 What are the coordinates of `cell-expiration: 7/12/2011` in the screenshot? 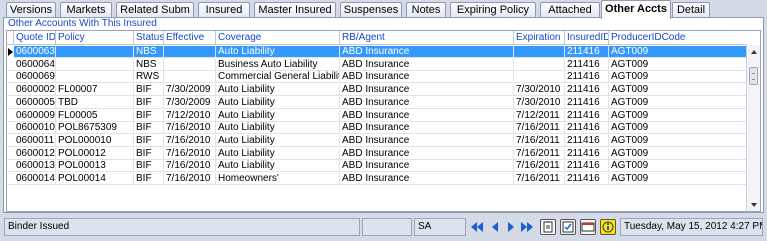 It's located at (539, 116).